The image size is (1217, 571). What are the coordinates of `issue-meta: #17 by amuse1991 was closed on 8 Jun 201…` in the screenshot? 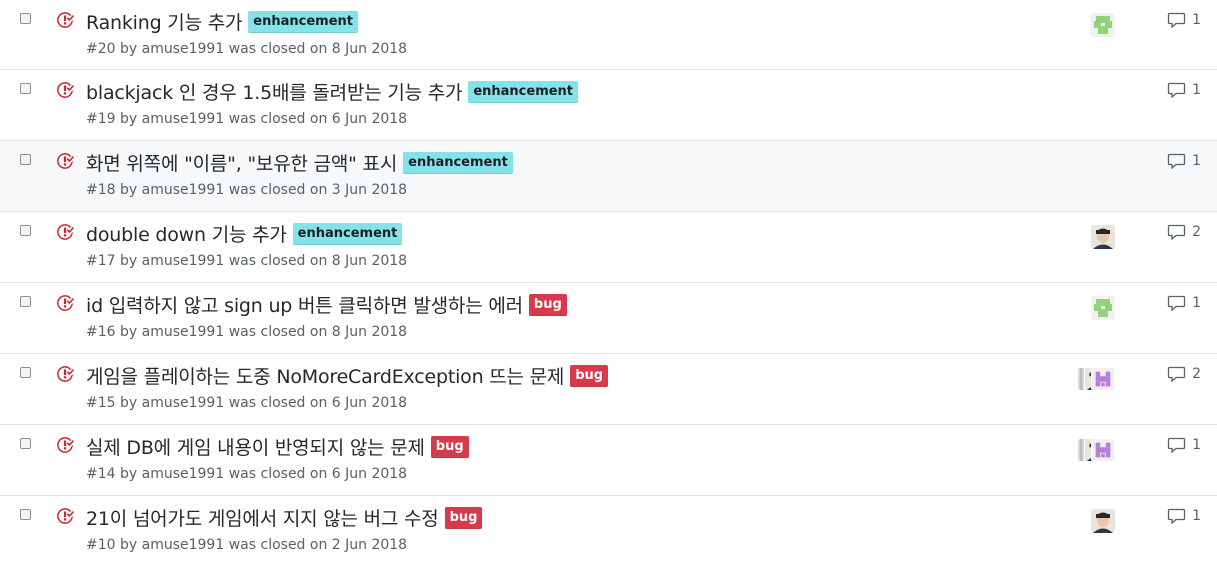 It's located at (246, 261).